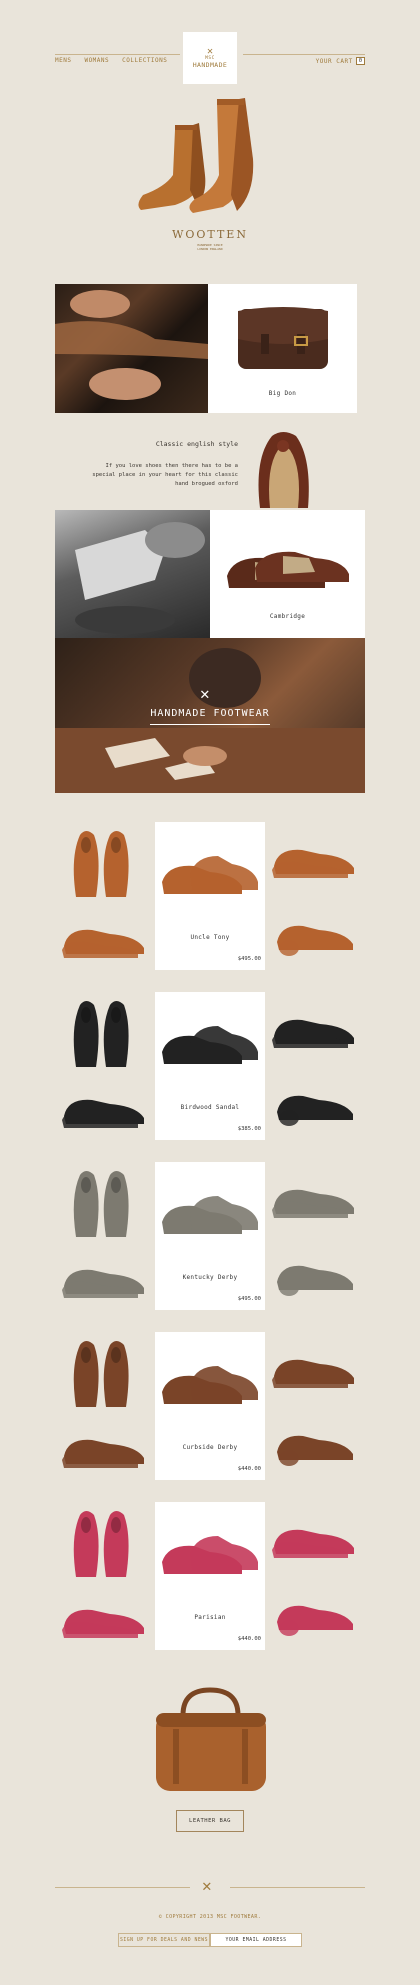 This screenshot has height=1985, width=420. I want to click on cambridge-card: Cambridge, so click(287, 574).